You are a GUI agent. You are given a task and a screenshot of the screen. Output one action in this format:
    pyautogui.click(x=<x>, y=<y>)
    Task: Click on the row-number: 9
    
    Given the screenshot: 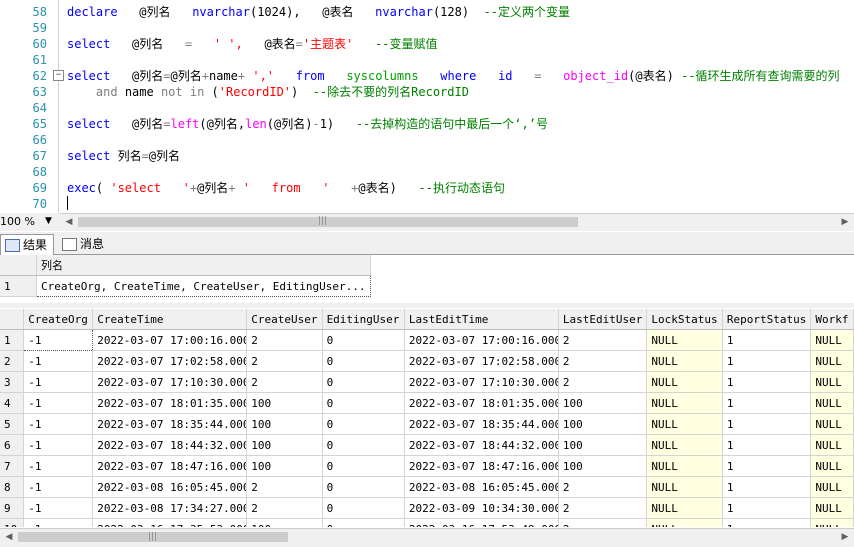 What is the action you would take?
    pyautogui.click(x=12, y=508)
    